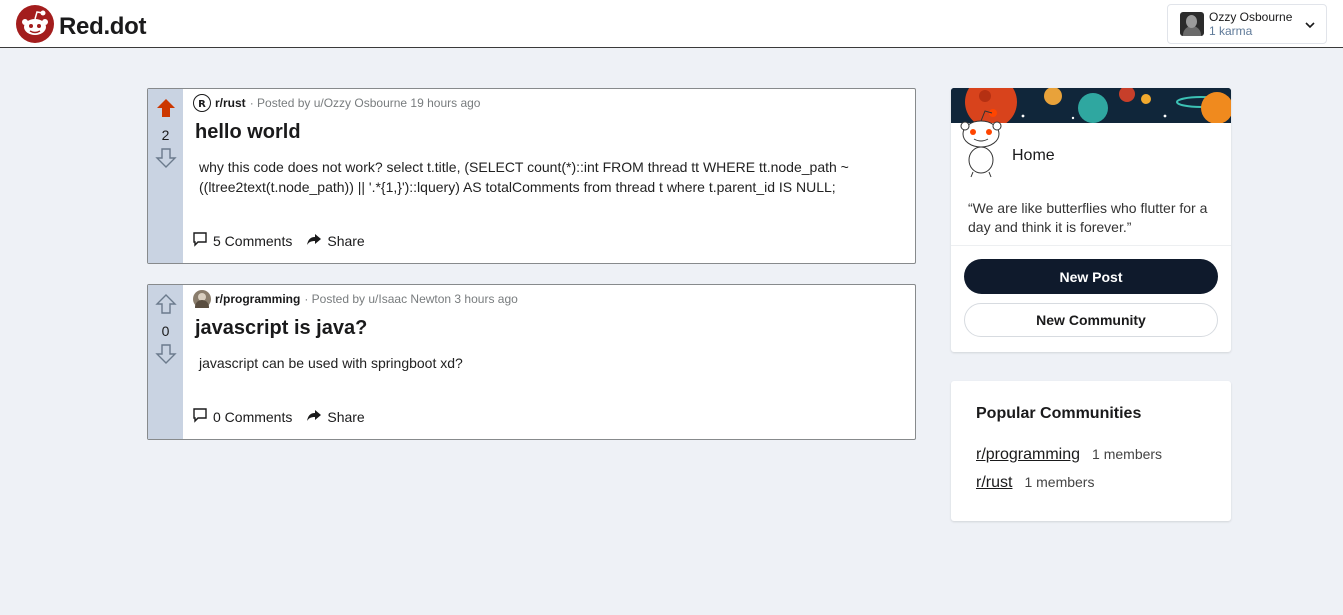  I want to click on logo: Red.dot, so click(81, 26).